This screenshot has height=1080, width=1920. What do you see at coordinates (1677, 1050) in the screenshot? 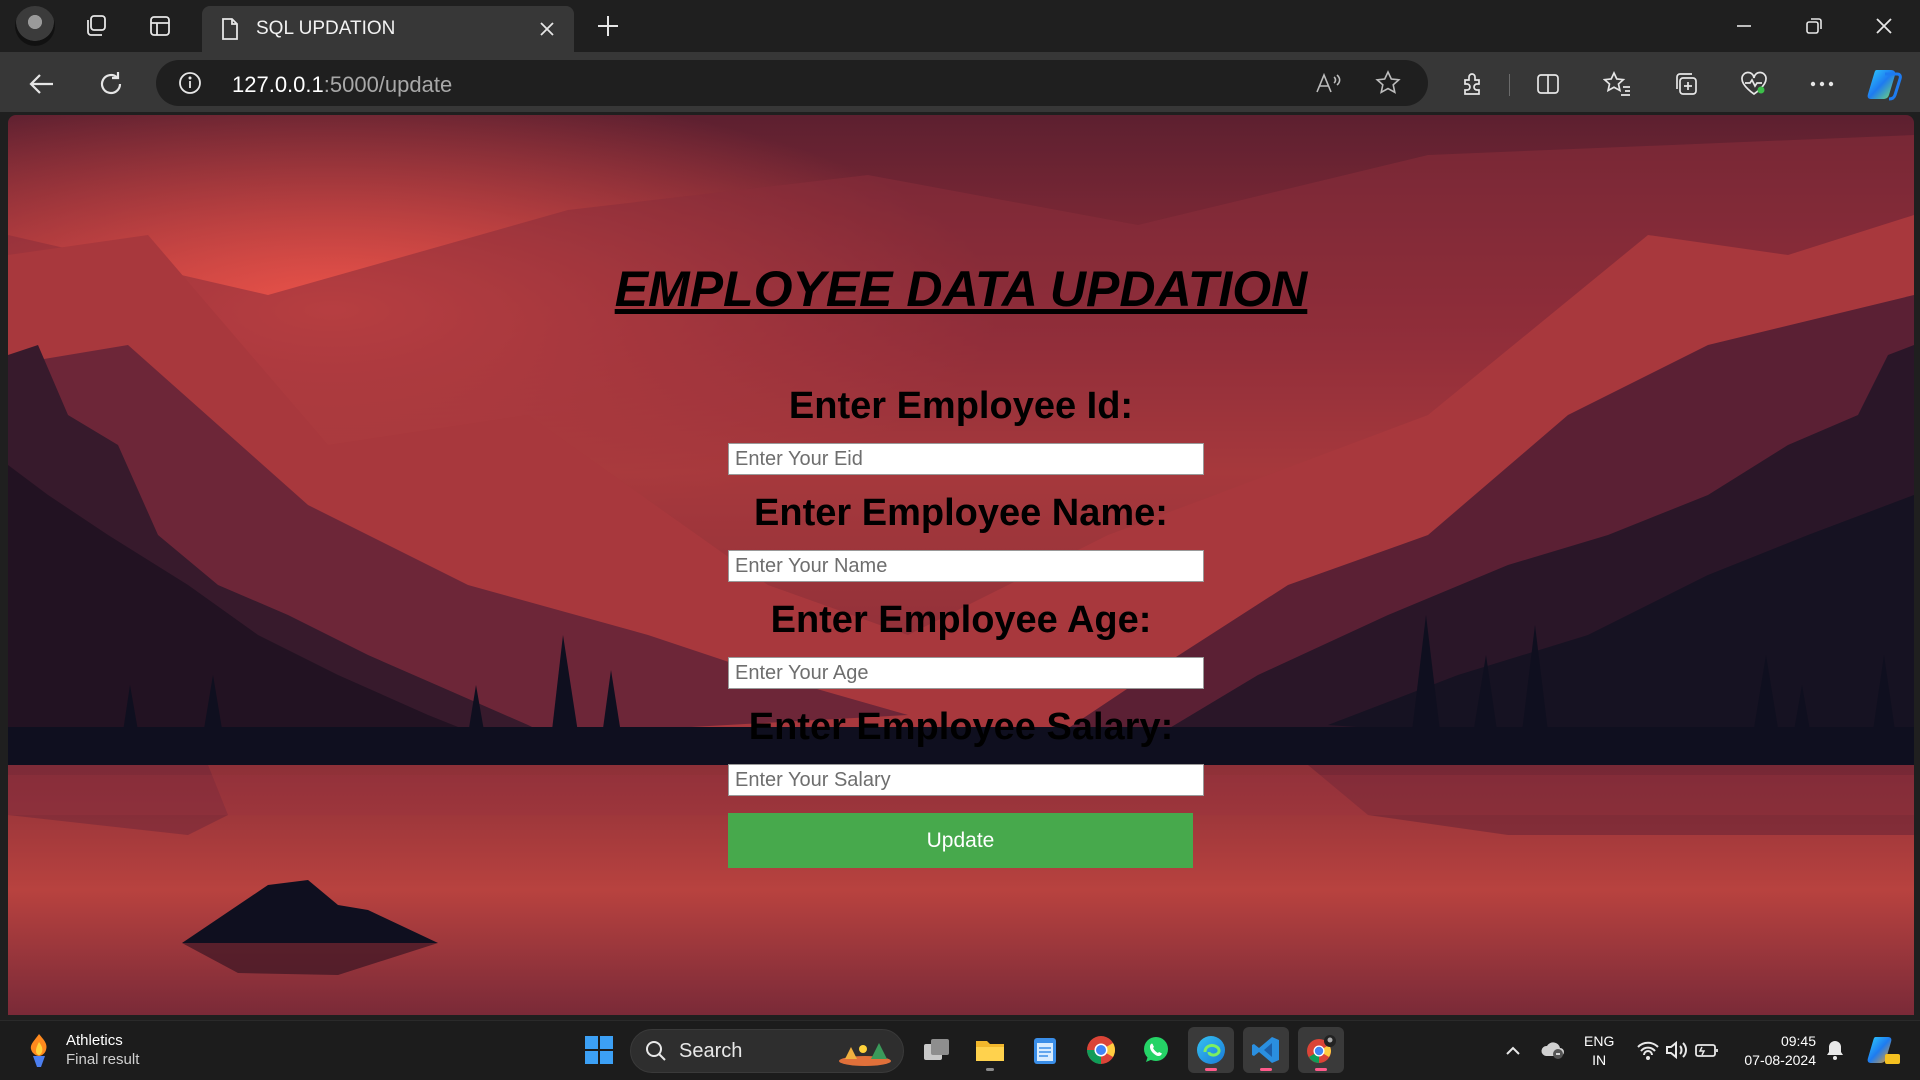
I see `volume-icon` at bounding box center [1677, 1050].